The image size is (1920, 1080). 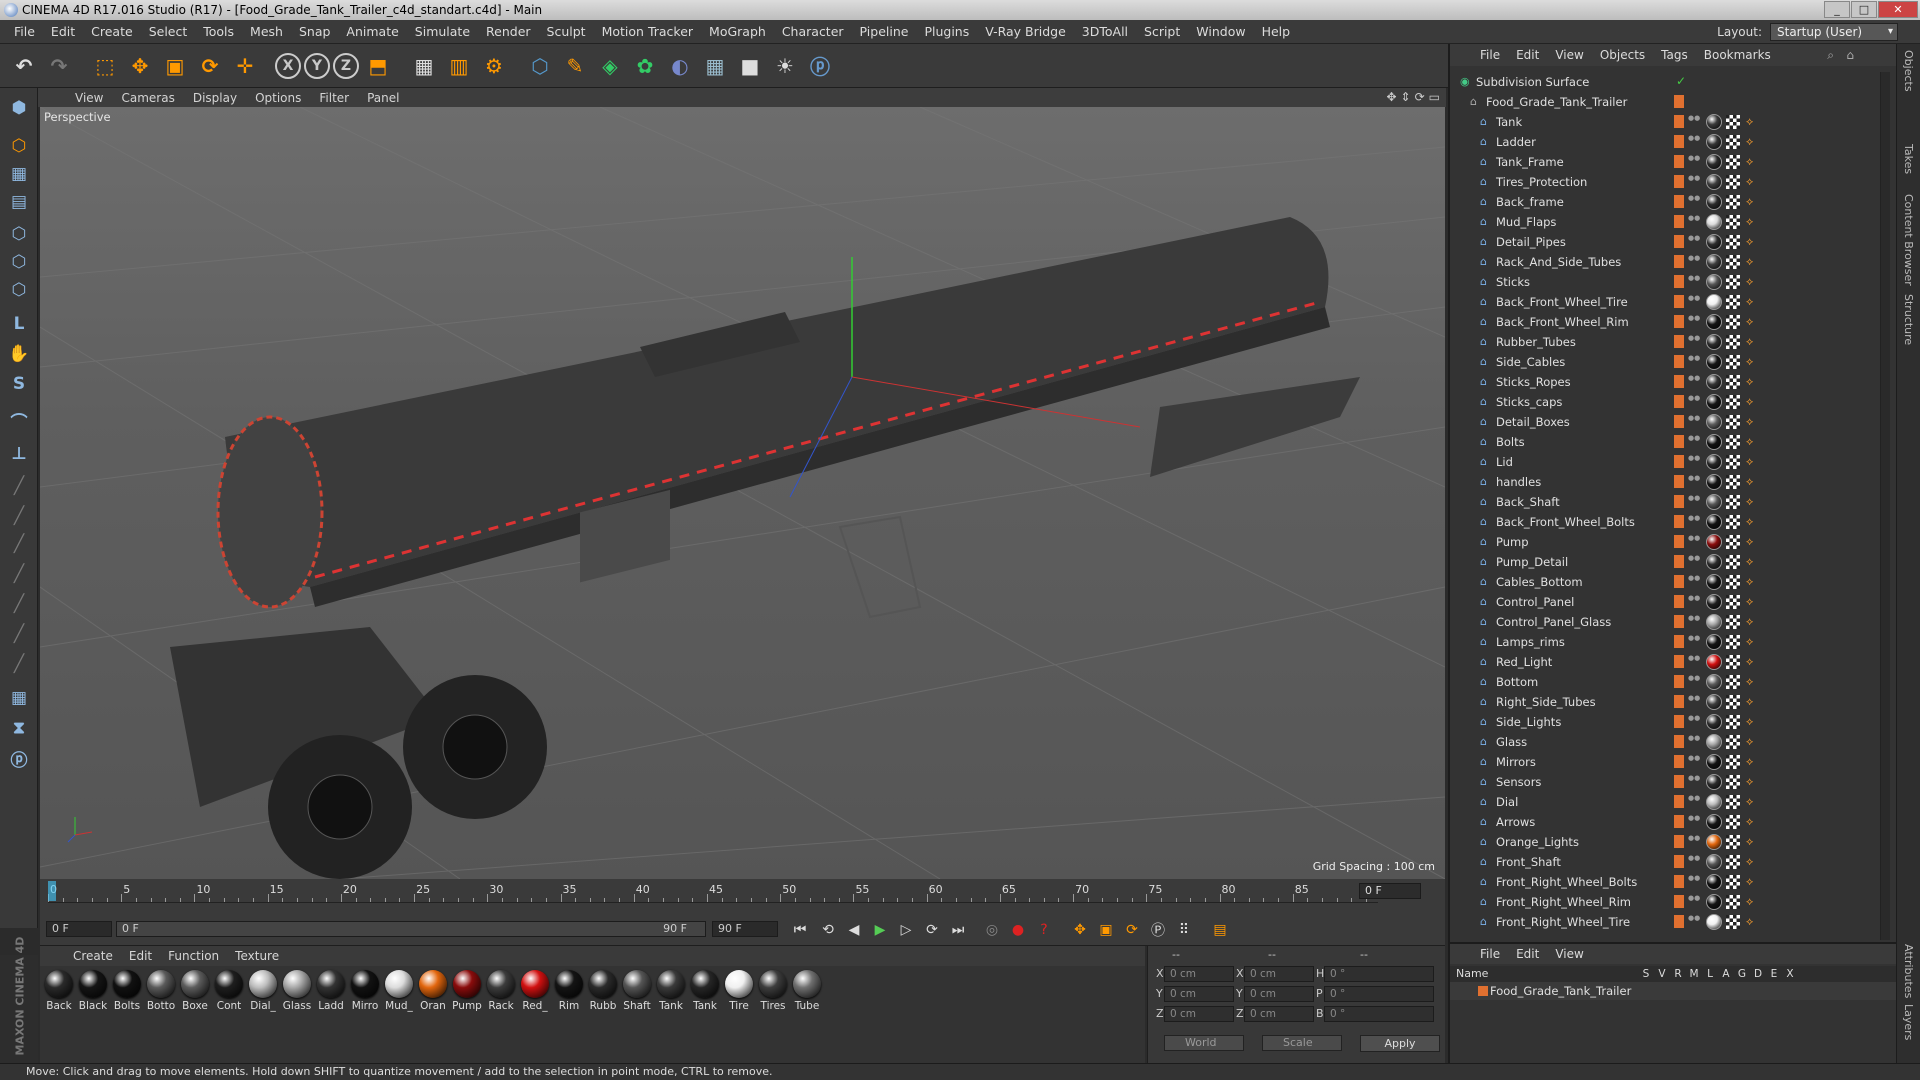 What do you see at coordinates (820, 66) in the screenshot?
I see `python-icon: ⓟ` at bounding box center [820, 66].